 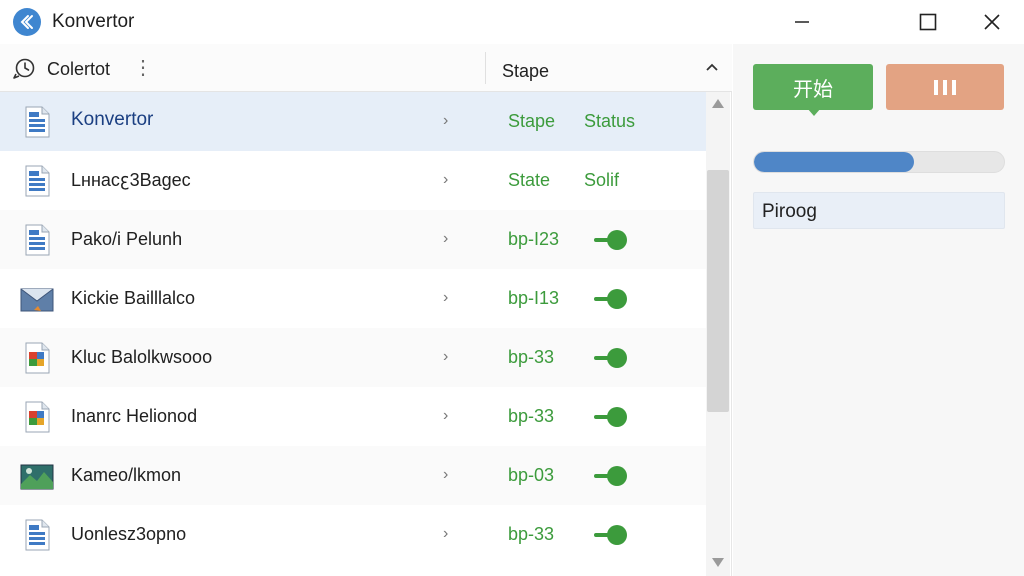 What do you see at coordinates (78, 69) in the screenshot?
I see `toolbar-label: Colertot` at bounding box center [78, 69].